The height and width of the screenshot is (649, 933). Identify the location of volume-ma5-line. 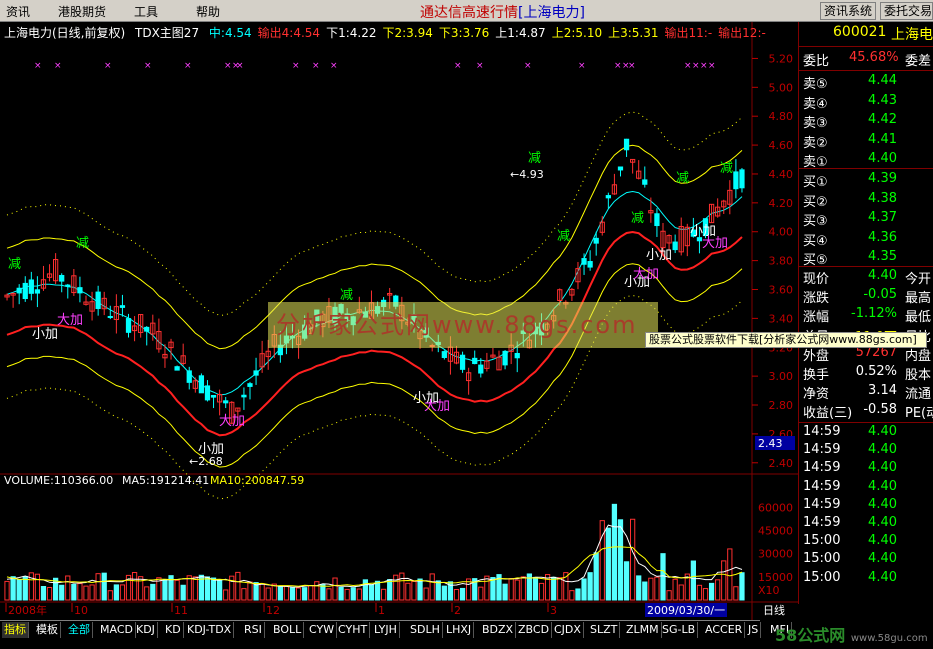
(374, 556).